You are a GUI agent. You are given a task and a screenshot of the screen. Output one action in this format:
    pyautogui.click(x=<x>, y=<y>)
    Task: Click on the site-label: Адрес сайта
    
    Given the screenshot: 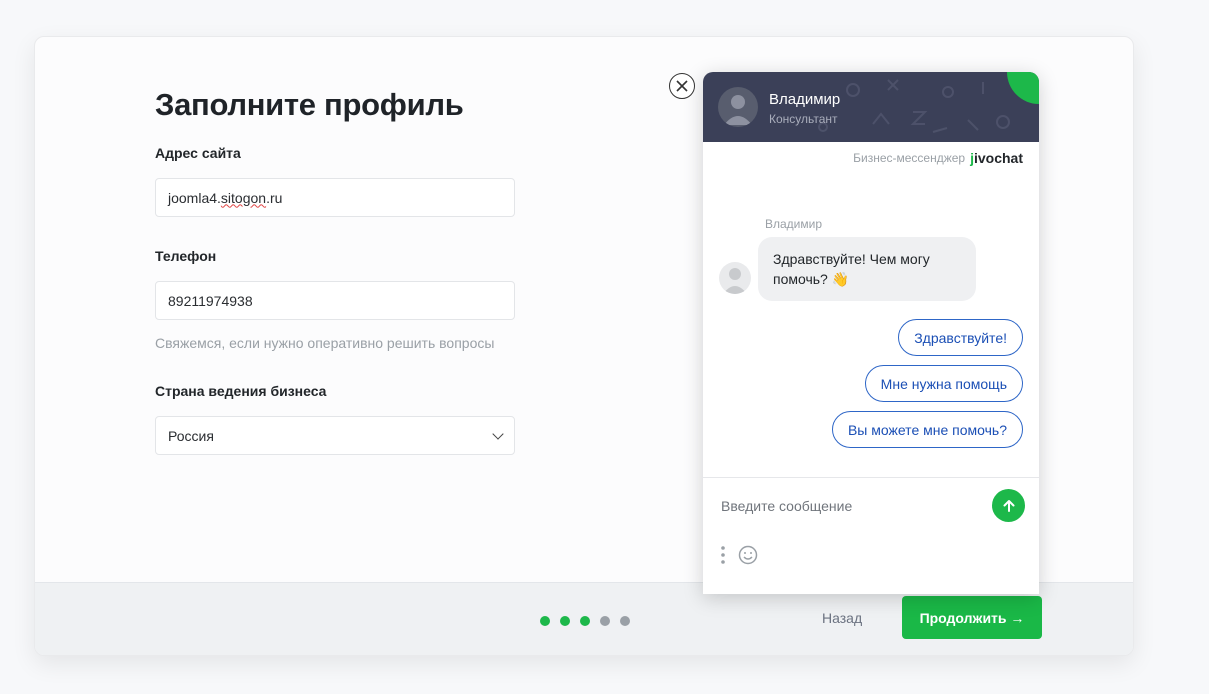 What is the action you would take?
    pyautogui.click(x=198, y=153)
    